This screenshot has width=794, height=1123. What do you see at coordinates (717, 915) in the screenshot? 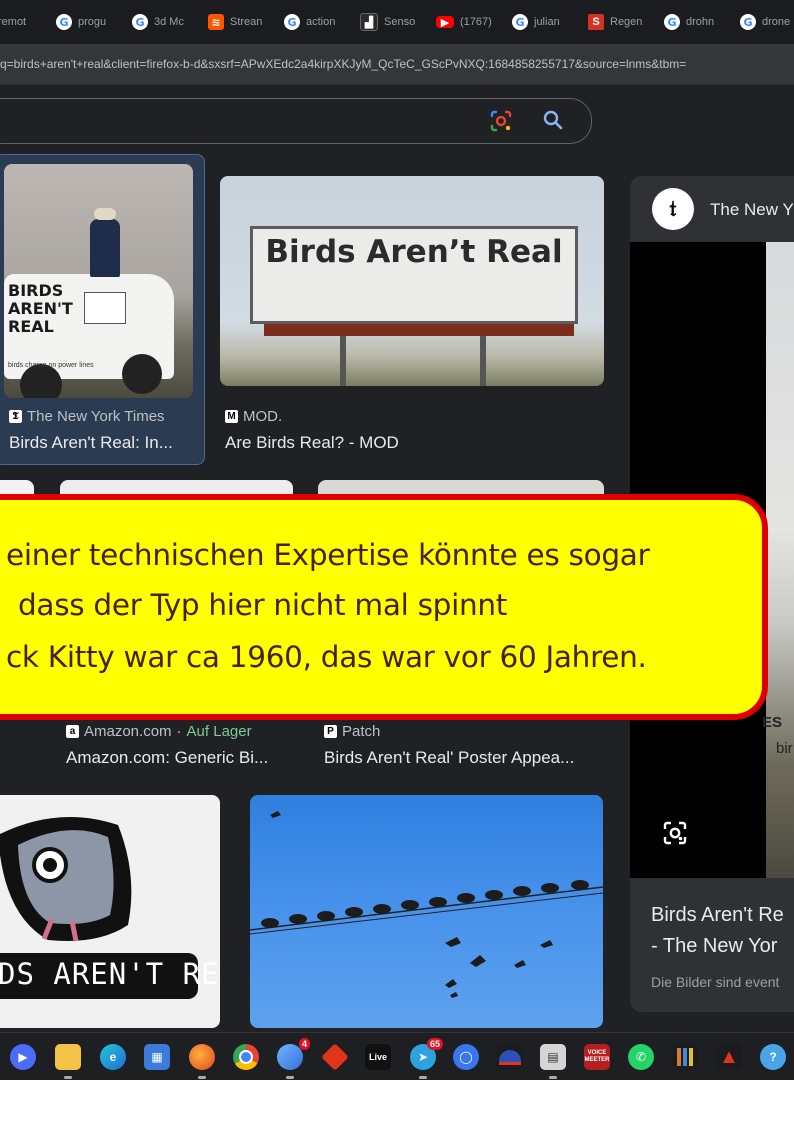
I see `panel-title-line: Birds Aren't Re` at bounding box center [717, 915].